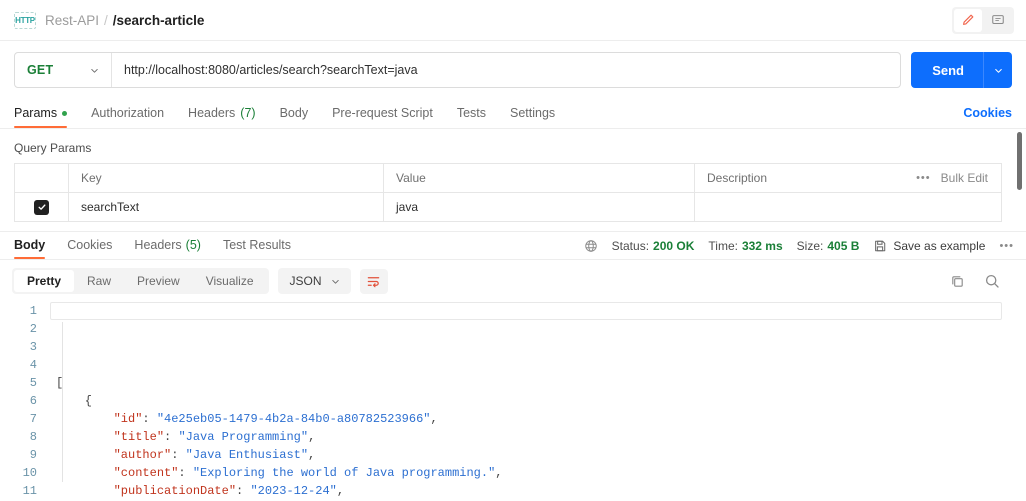  I want to click on code-line: "author": "Java Enthusiast",, so click(214, 455).